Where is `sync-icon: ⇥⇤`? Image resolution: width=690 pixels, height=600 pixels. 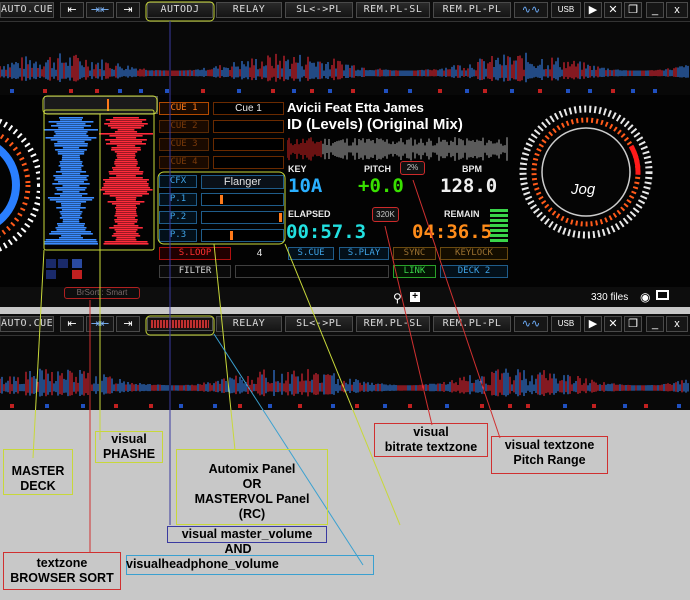 sync-icon: ⇥⇤ is located at coordinates (100, 10).